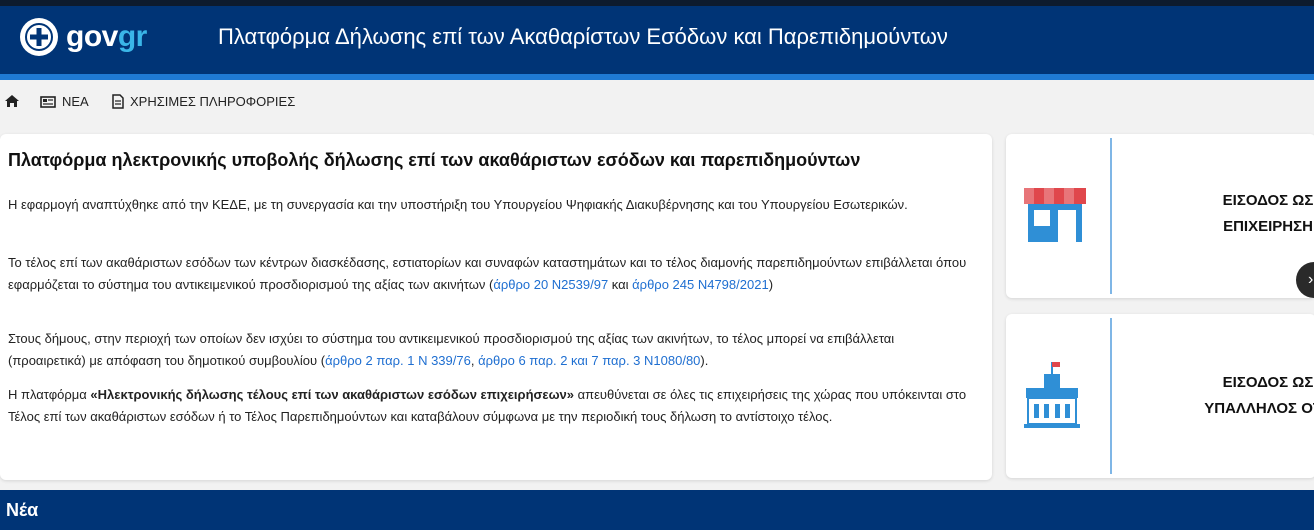 This screenshot has height=530, width=1314. I want to click on greek-emblem-icon, so click(39, 37).